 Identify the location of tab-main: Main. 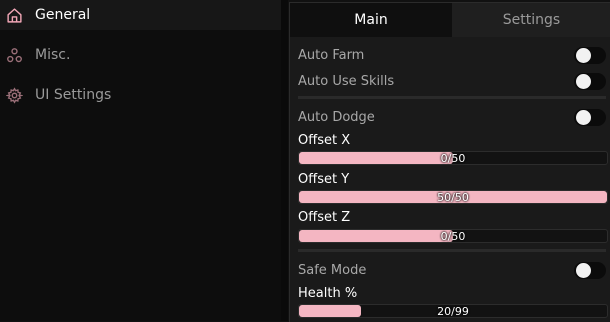
(371, 20).